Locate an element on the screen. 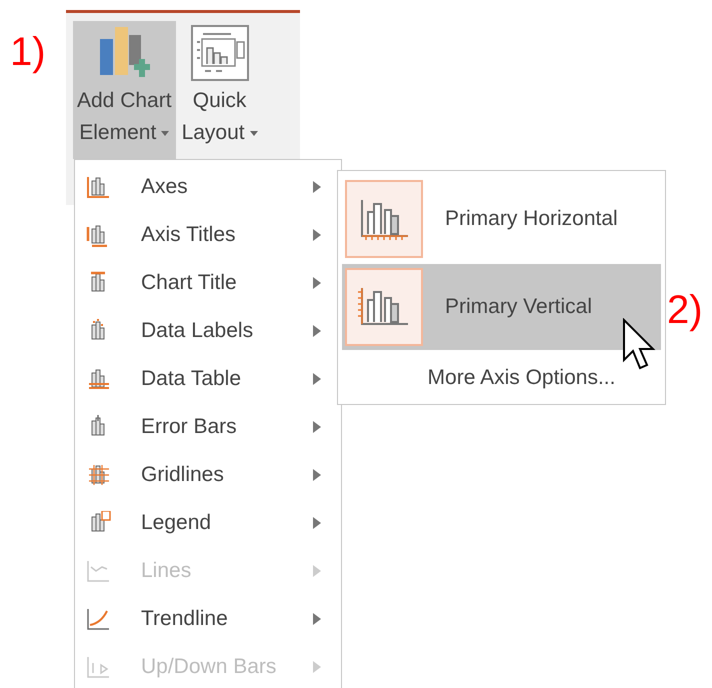 The width and height of the screenshot is (712, 688). menu-item: Legend is located at coordinates (208, 523).